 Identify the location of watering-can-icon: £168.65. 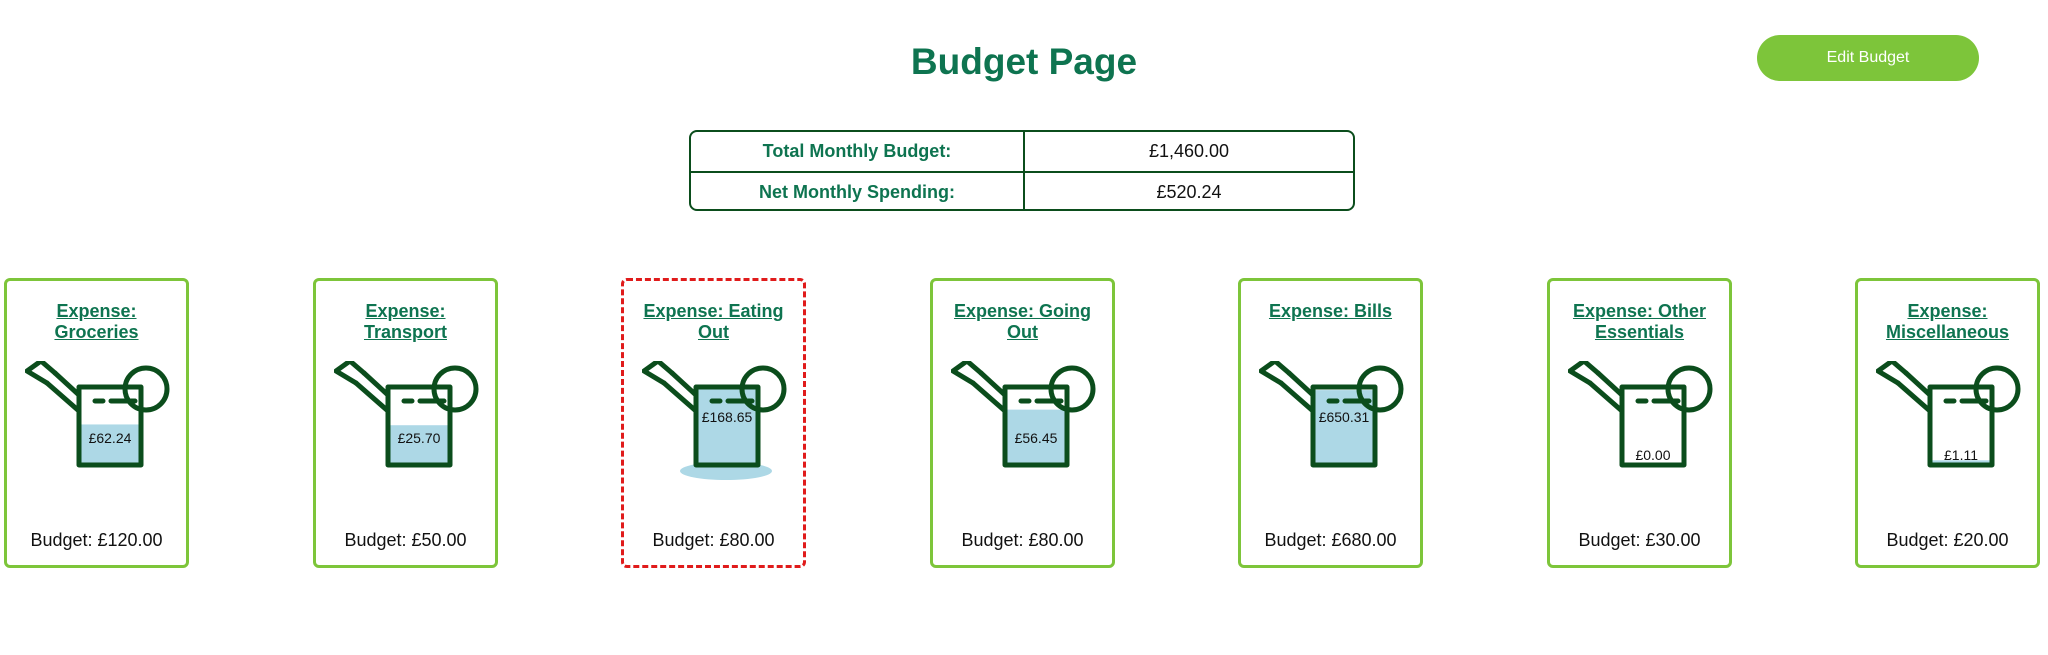
(714, 420).